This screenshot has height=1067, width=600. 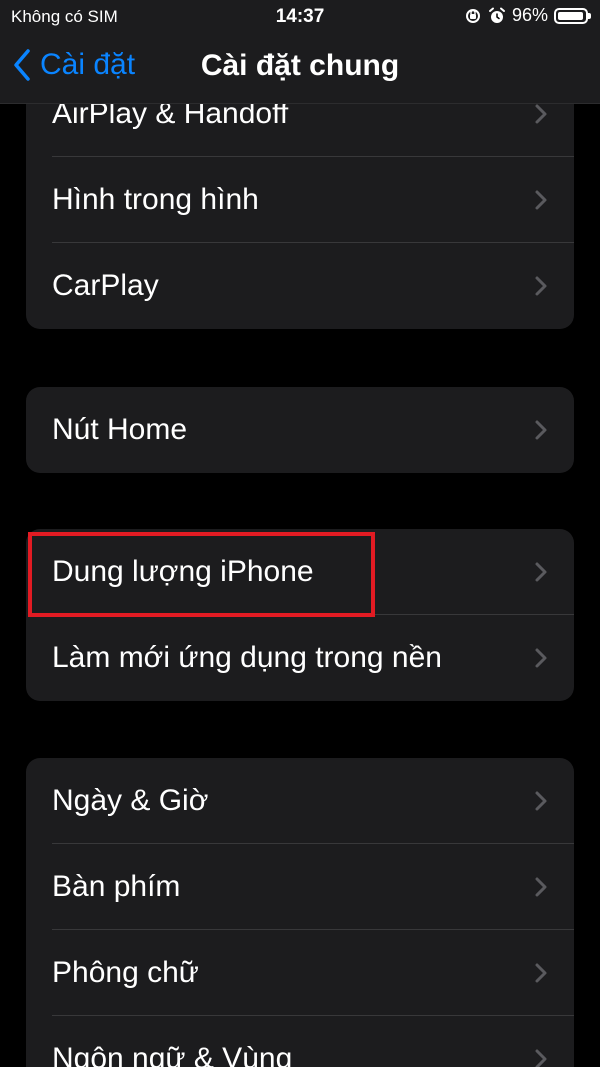 I want to click on row-iphone-storage: Dung lượng iPhone, so click(x=300, y=572).